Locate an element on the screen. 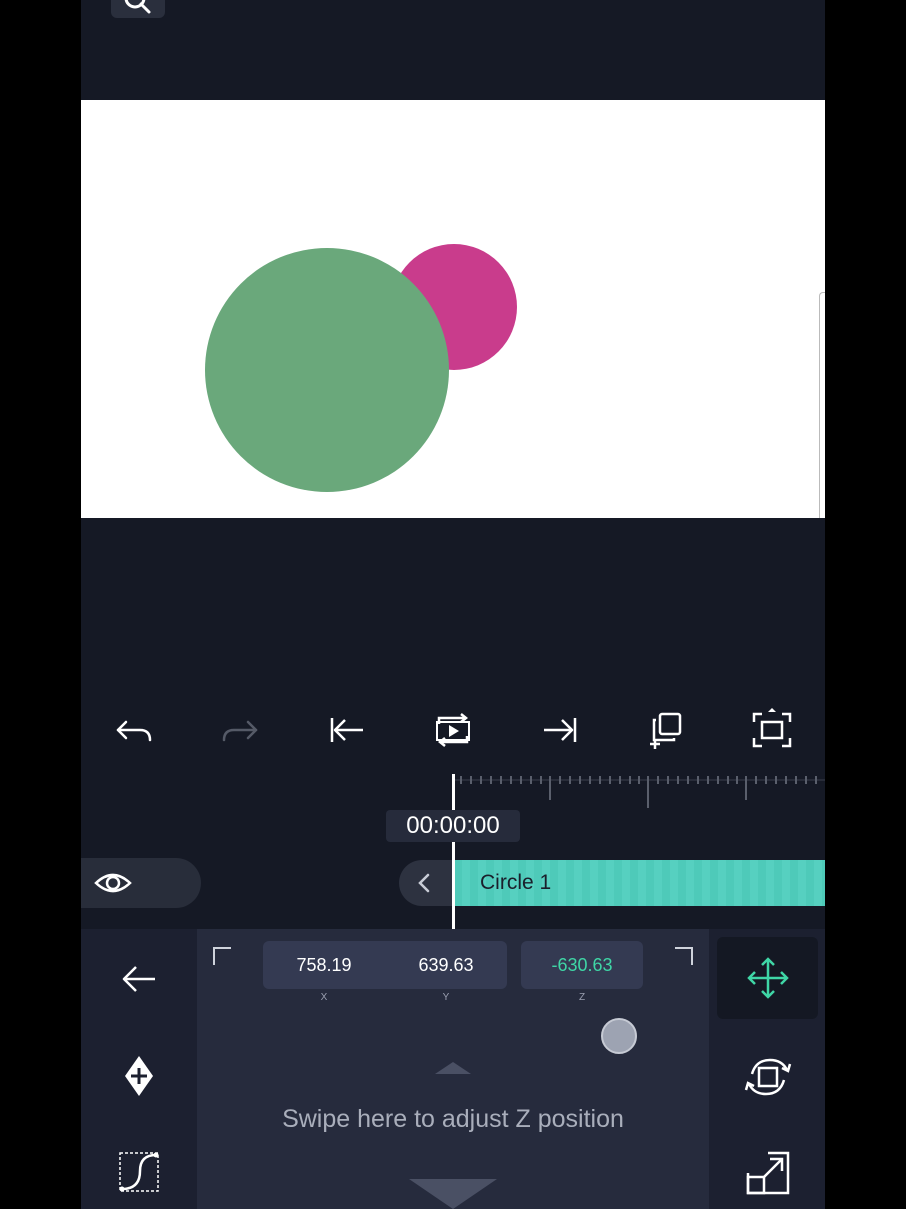 This screenshot has width=906, height=1209. move-icon is located at coordinates (767, 978).